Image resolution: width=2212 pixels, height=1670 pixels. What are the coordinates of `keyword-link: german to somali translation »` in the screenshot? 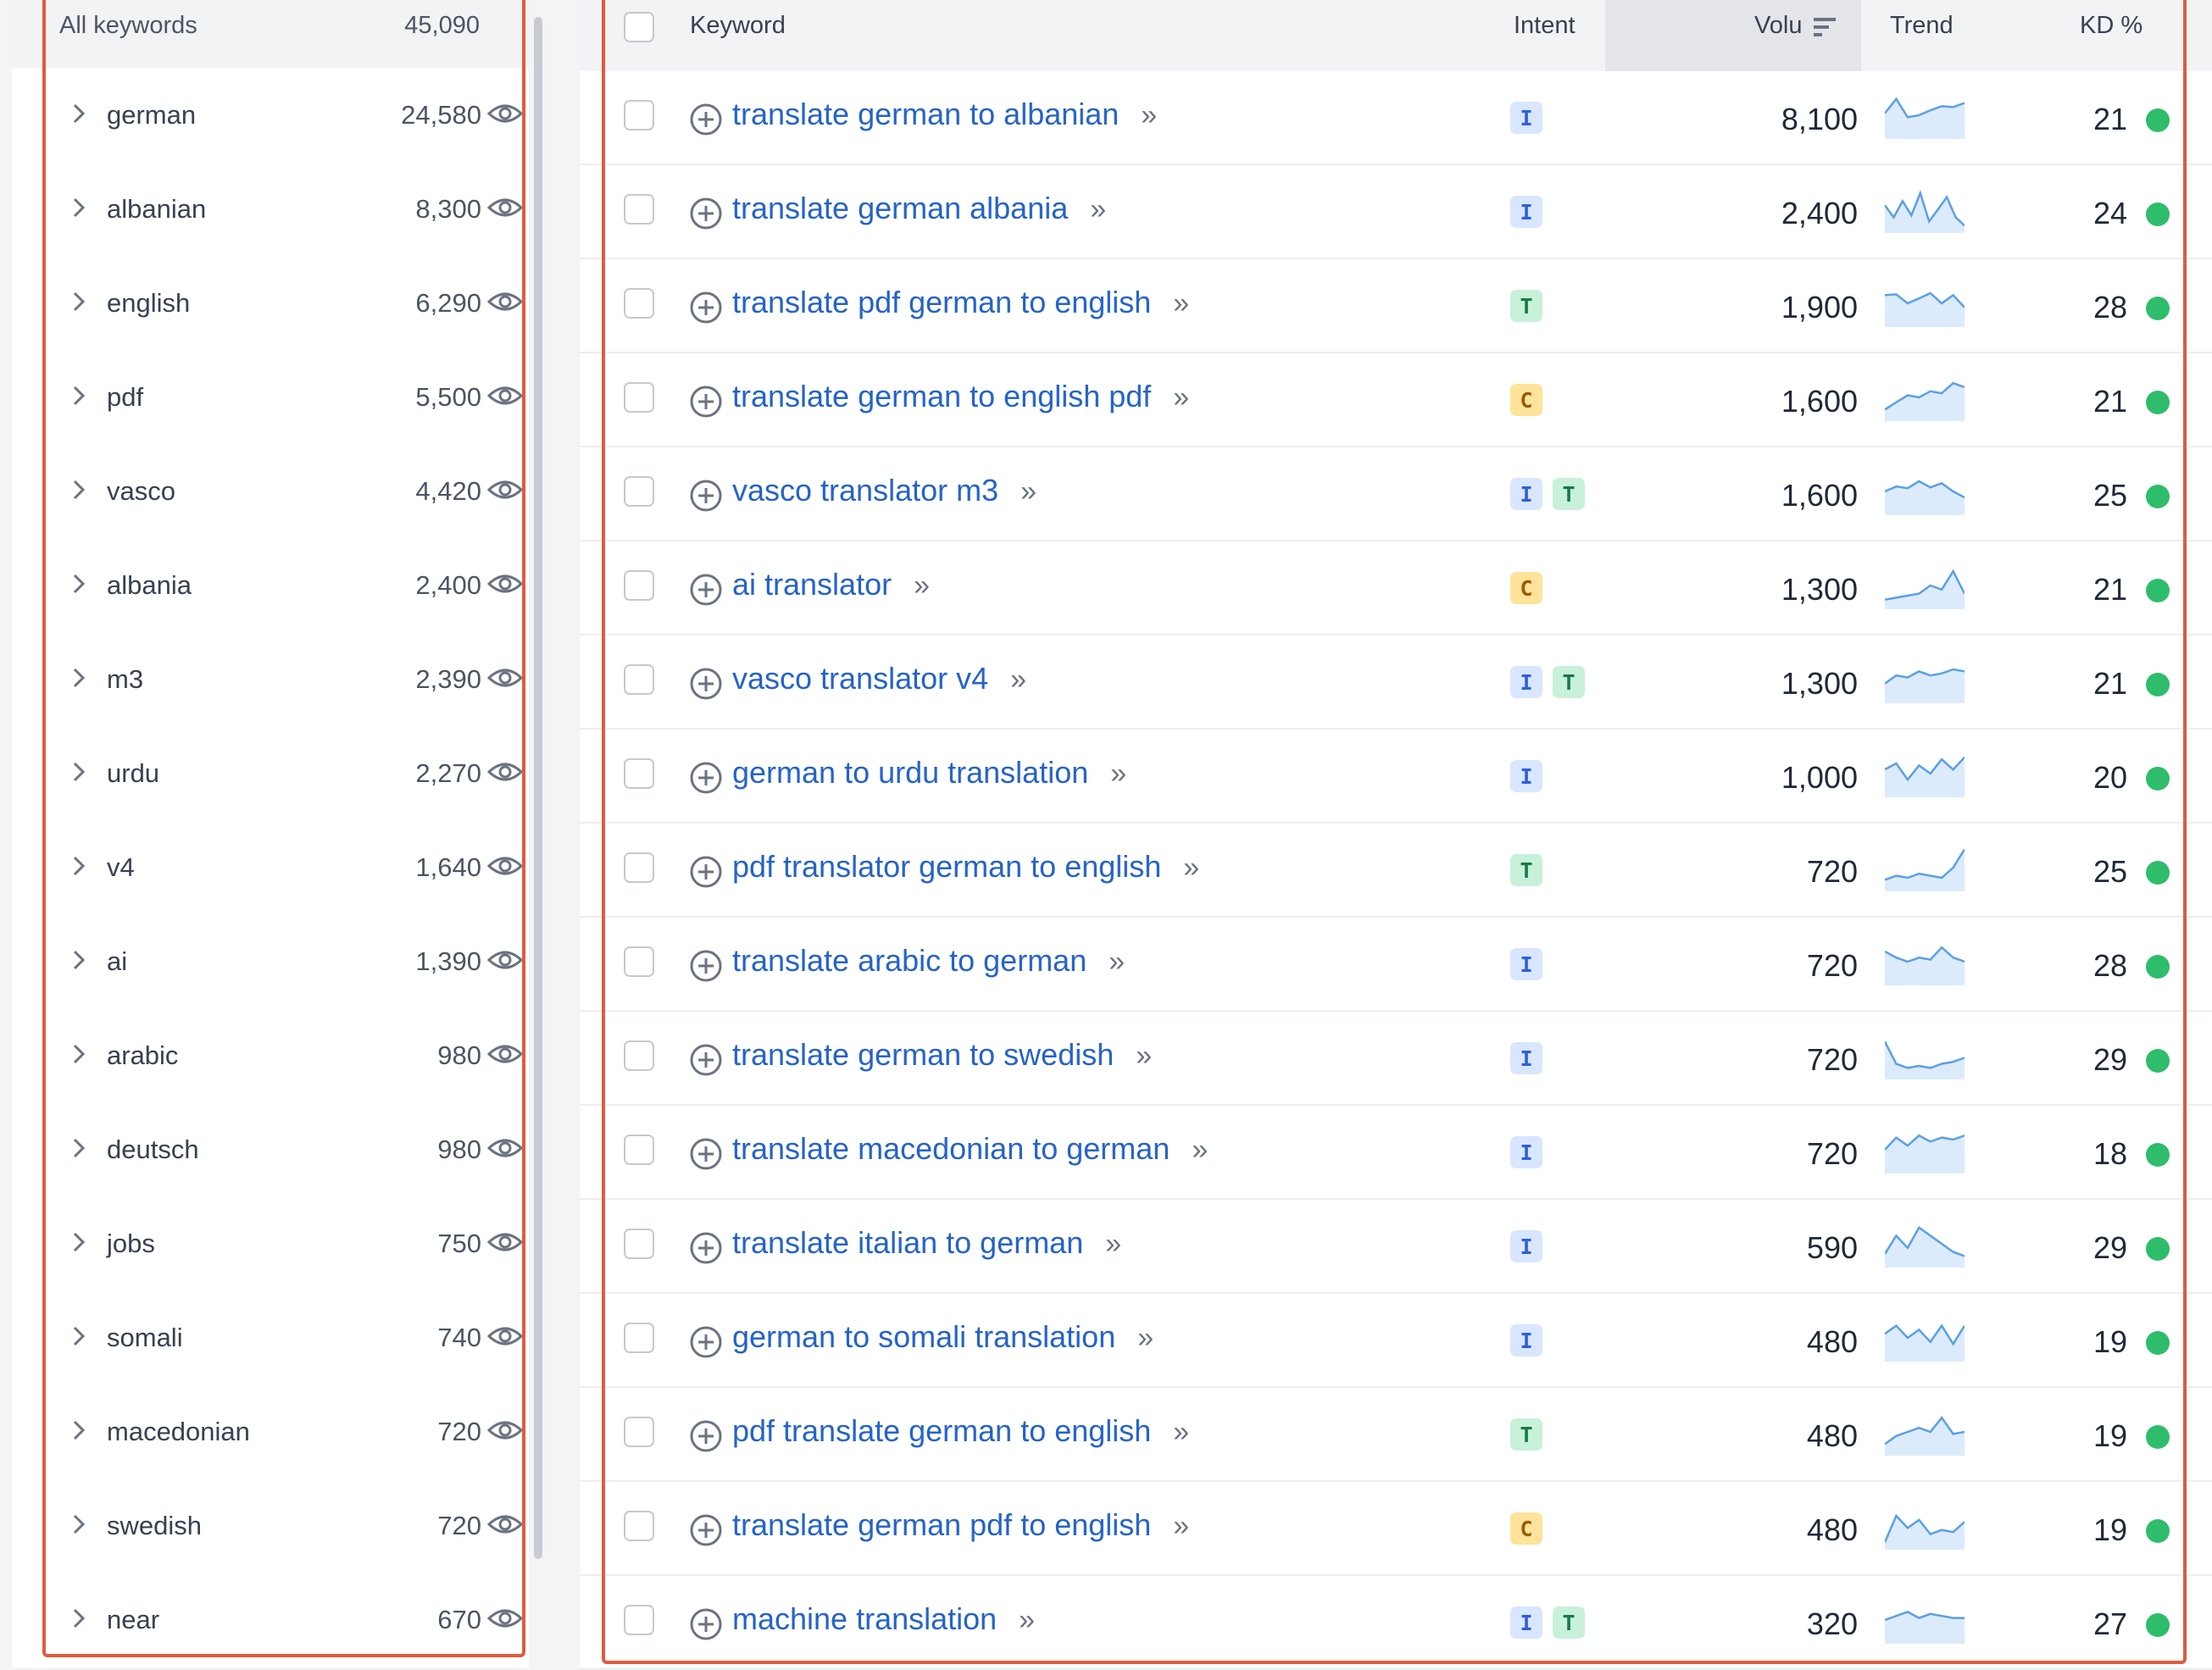 It's located at (942, 1337).